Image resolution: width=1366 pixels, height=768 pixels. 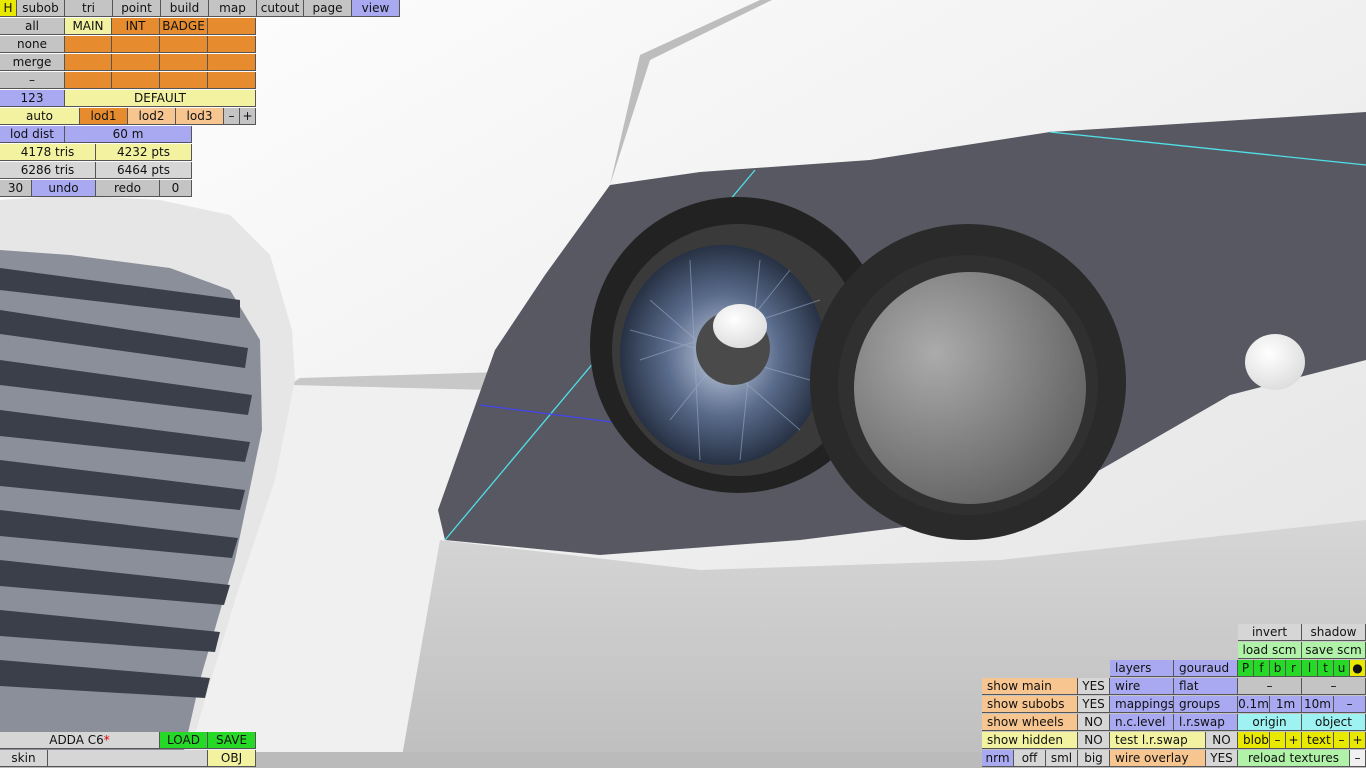 What do you see at coordinates (1334, 650) in the screenshot?
I see `save-scm-button: save scm` at bounding box center [1334, 650].